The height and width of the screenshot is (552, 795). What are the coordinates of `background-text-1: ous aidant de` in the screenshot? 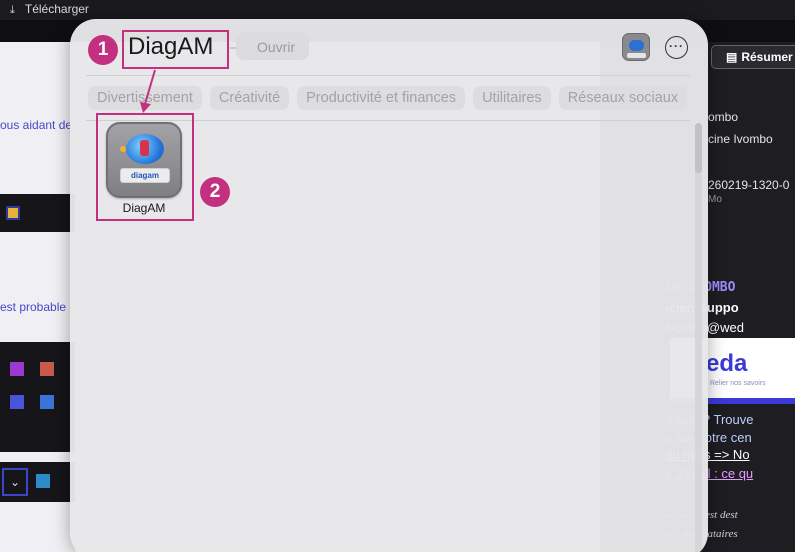 It's located at (36, 125).